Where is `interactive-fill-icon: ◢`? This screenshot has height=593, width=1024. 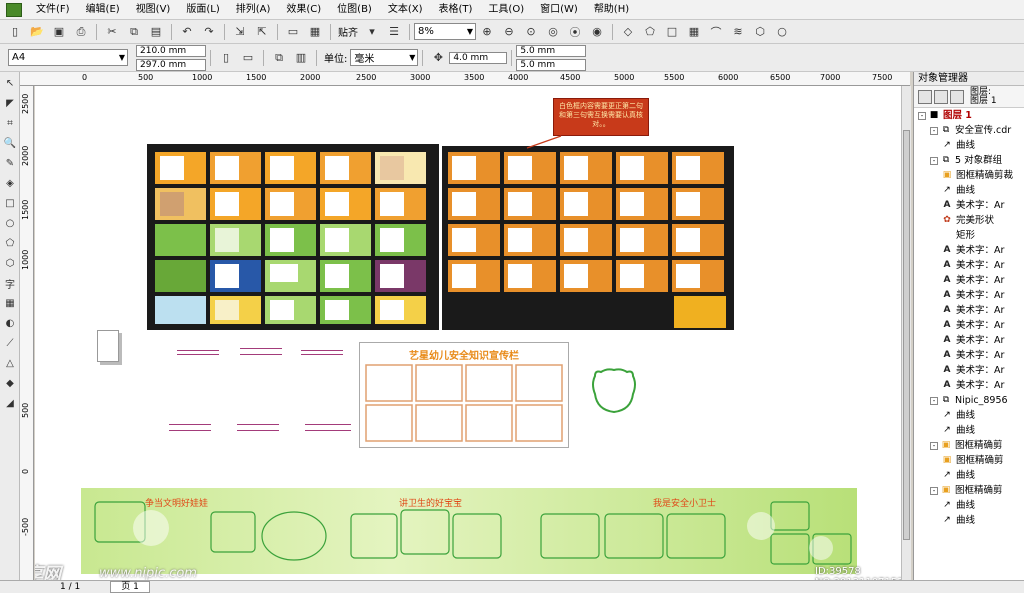 interactive-fill-icon: ◢ is located at coordinates (10, 403).